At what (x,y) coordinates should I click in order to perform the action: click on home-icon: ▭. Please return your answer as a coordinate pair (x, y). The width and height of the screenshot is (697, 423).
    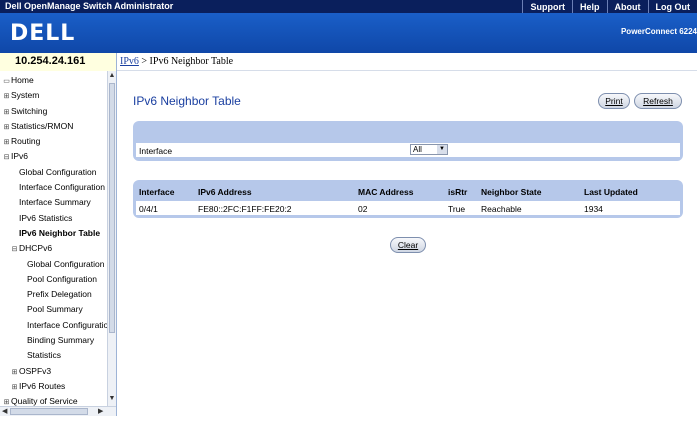
    Looking at the image, I should click on (6, 81).